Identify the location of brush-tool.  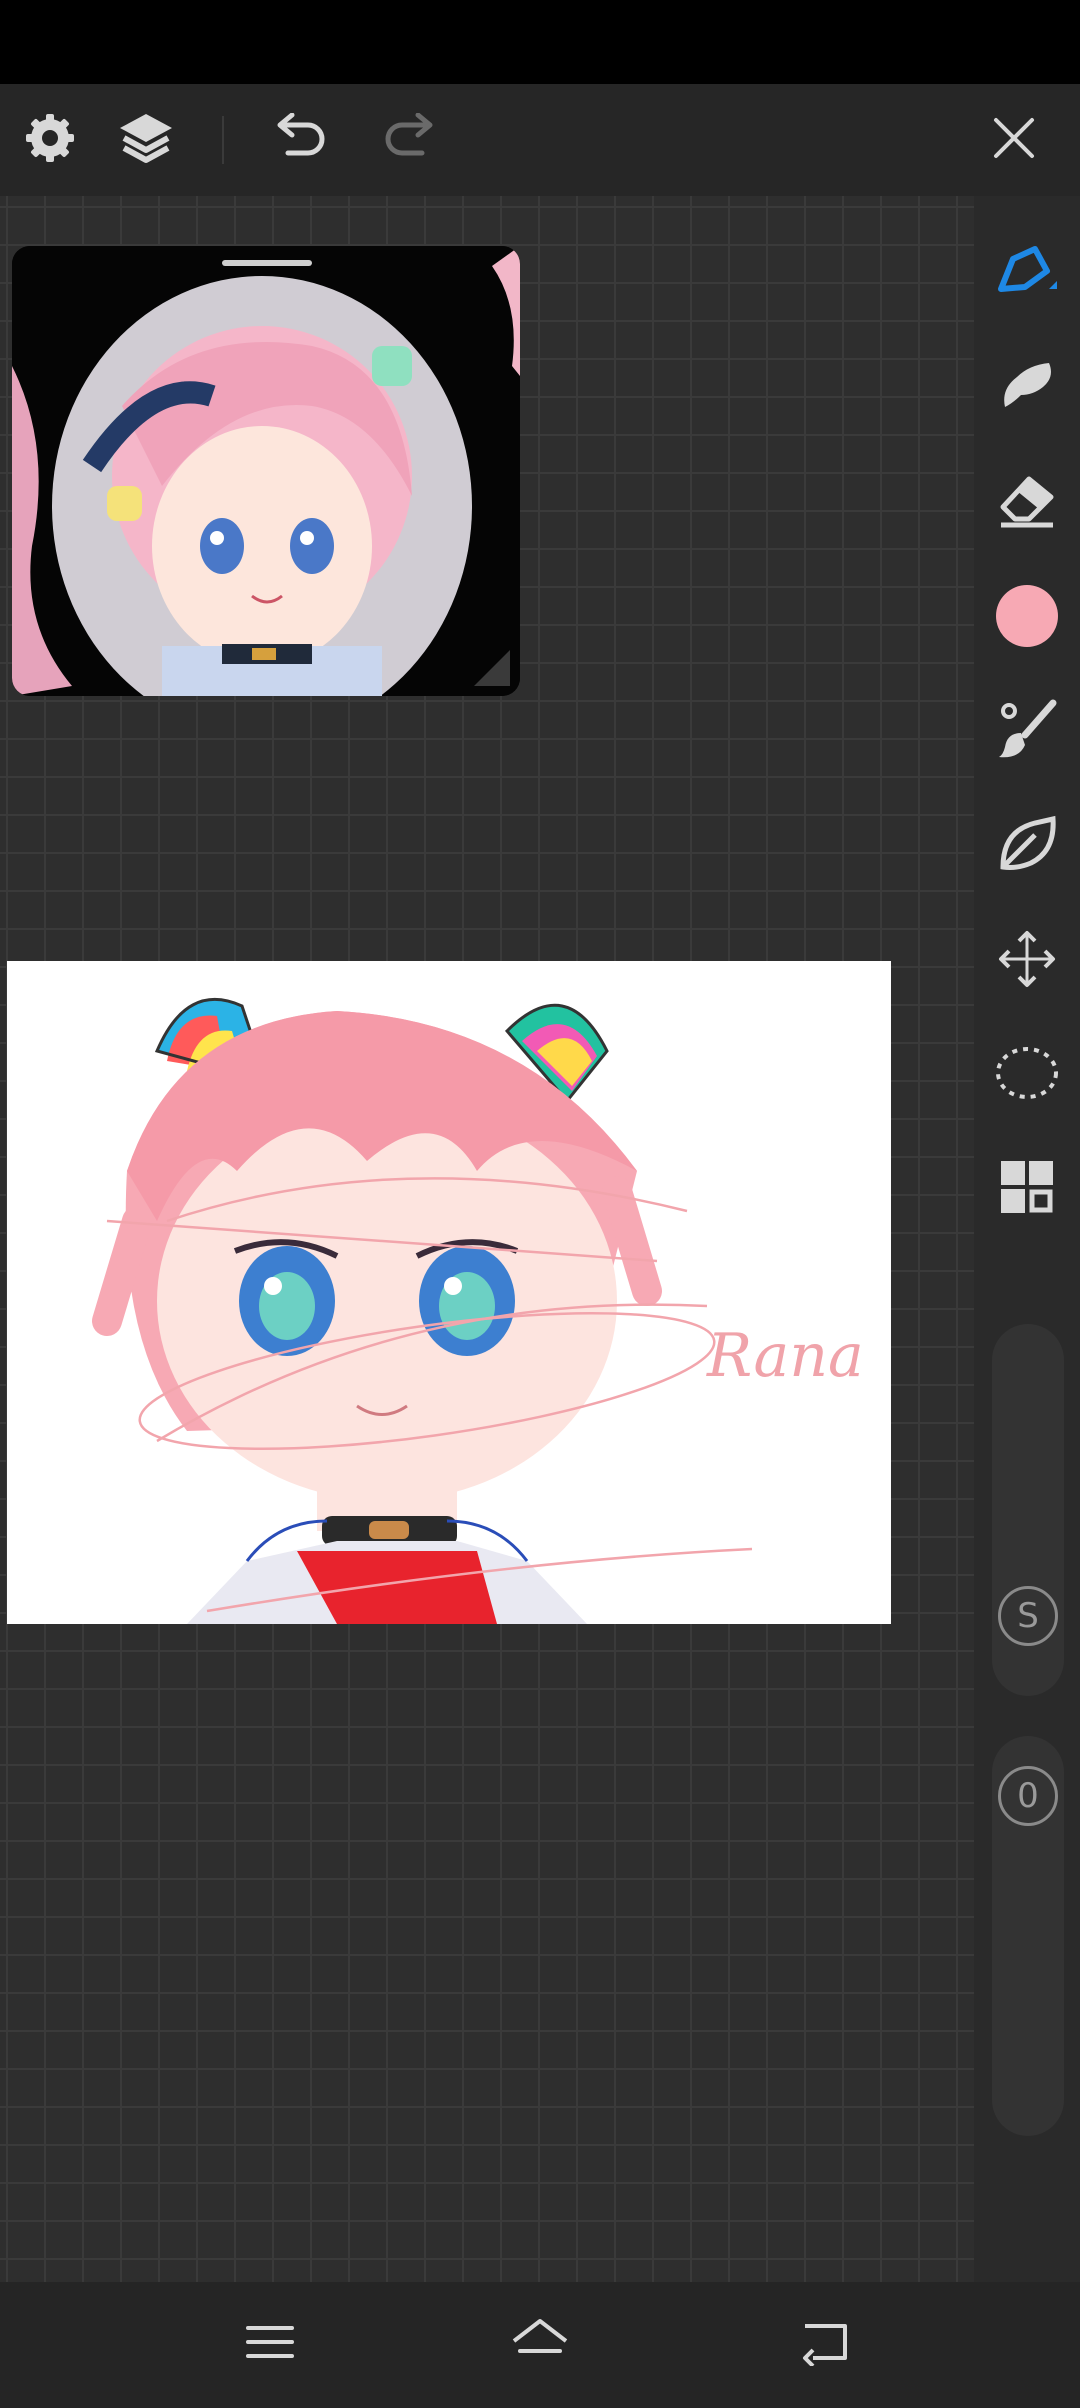
(1027, 731).